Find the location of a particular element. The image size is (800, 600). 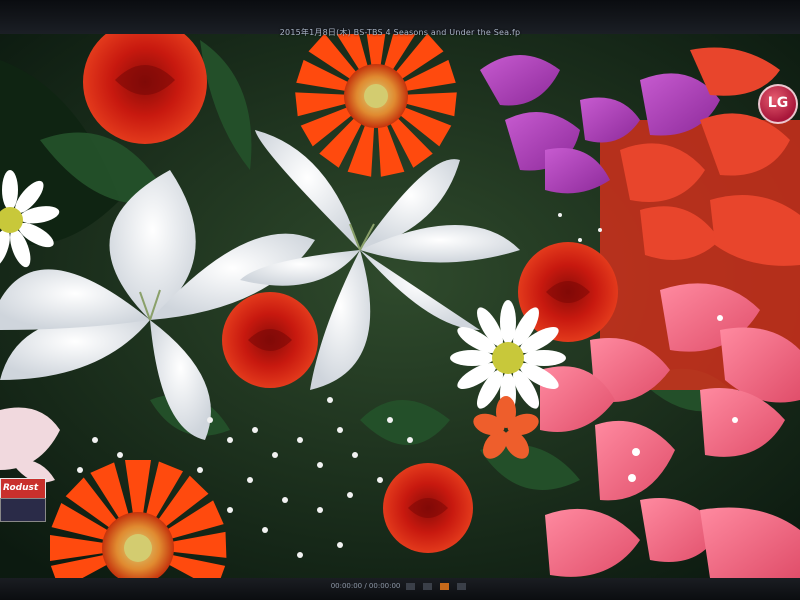

forward-icon is located at coordinates (462, 586).